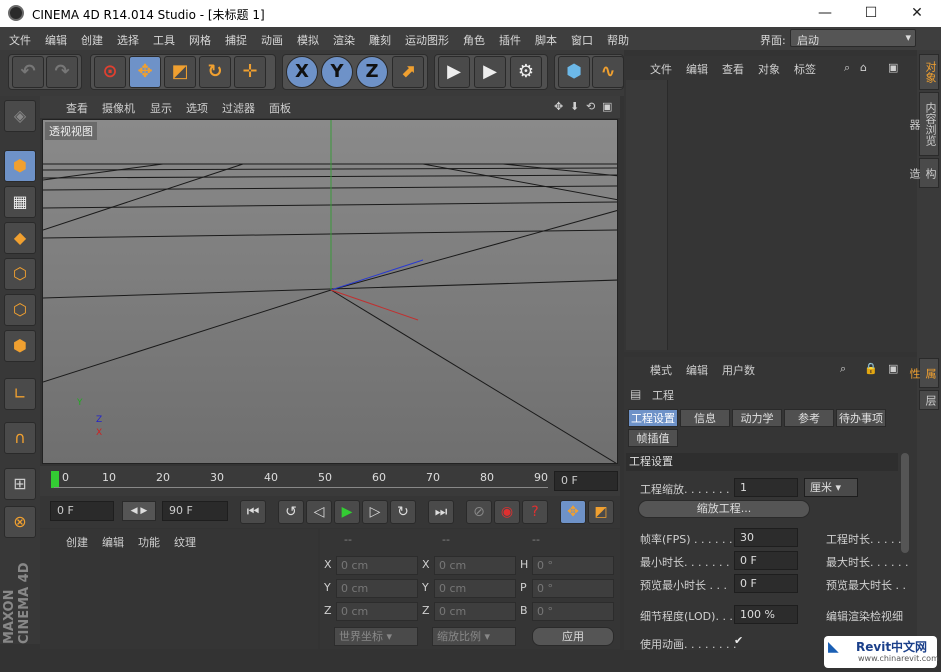  What do you see at coordinates (582, 40) in the screenshot?
I see `menu-window: 窗口` at bounding box center [582, 40].